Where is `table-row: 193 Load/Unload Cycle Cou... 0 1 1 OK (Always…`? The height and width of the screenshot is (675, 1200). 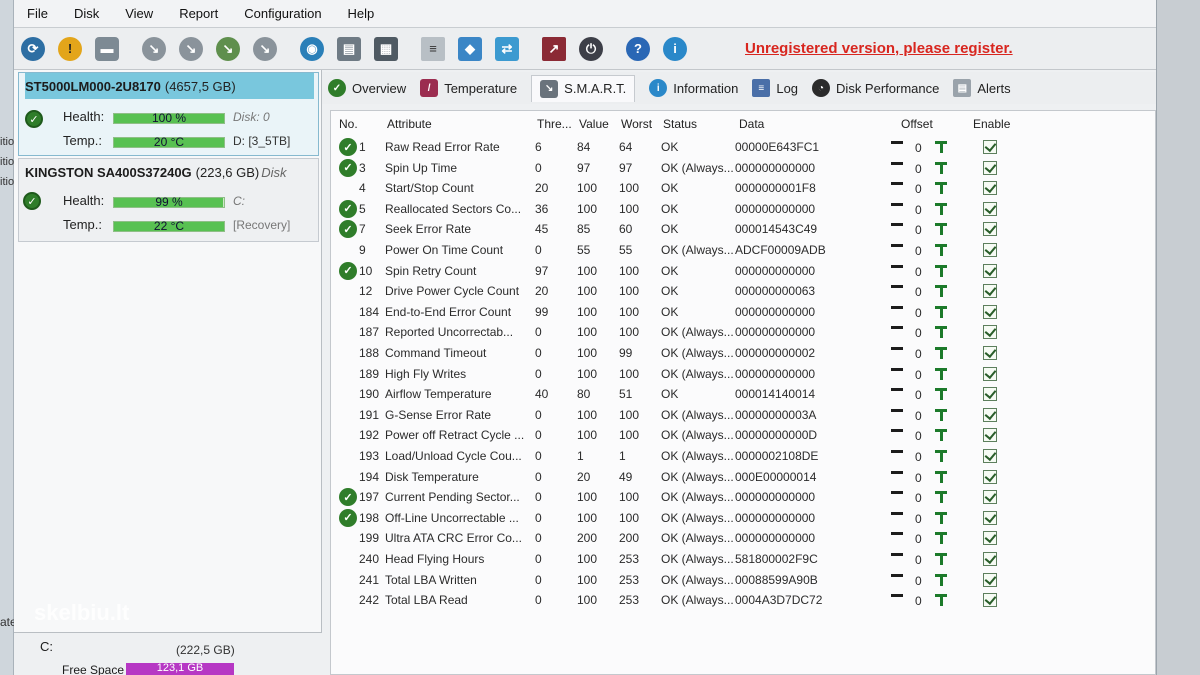 table-row: 193 Load/Unload Cycle Cou... 0 1 1 OK (Always… is located at coordinates (743, 456).